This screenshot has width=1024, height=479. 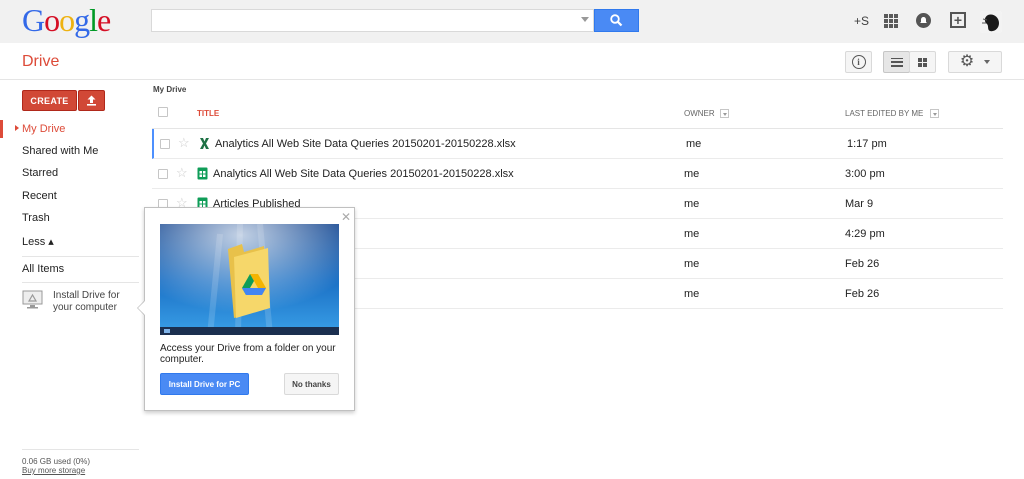 What do you see at coordinates (585, 19) in the screenshot?
I see `search-options-caret-icon` at bounding box center [585, 19].